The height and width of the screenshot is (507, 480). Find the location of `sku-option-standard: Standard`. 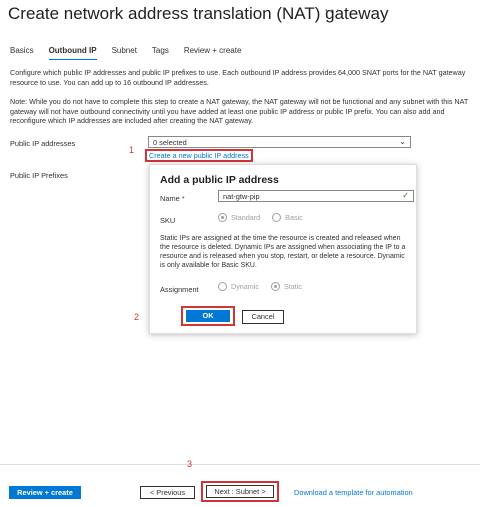

sku-option-standard: Standard is located at coordinates (239, 217).